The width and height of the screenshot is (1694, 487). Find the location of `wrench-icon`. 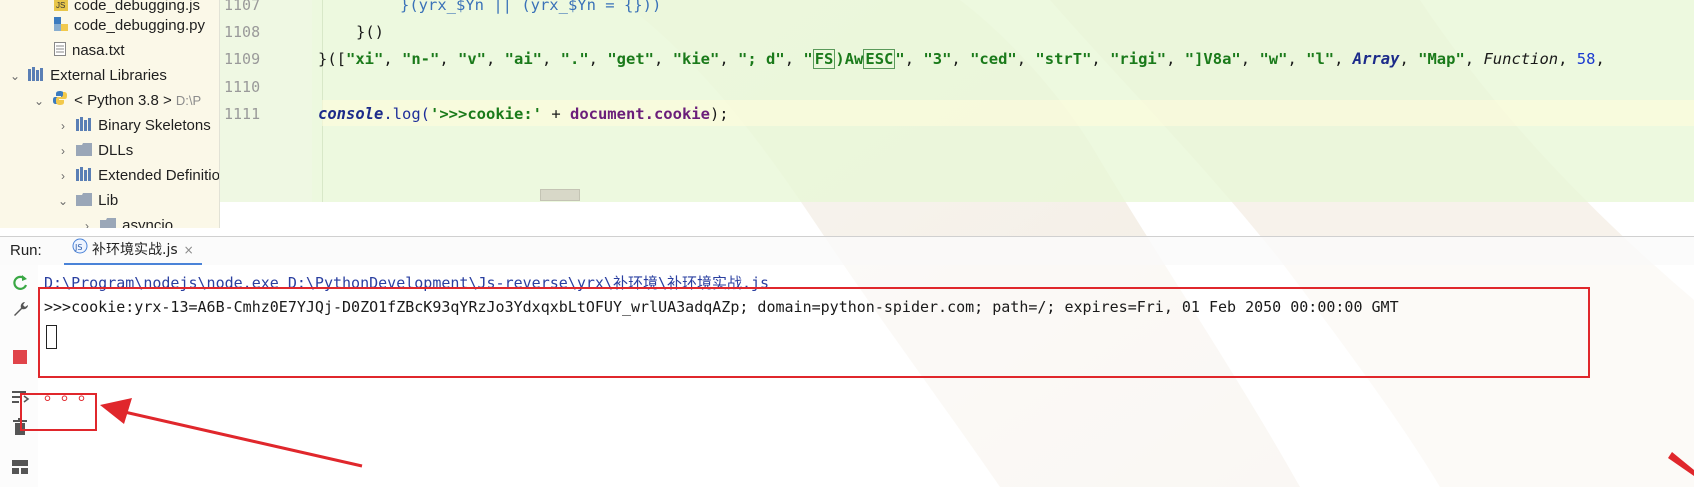

wrench-icon is located at coordinates (20, 309).